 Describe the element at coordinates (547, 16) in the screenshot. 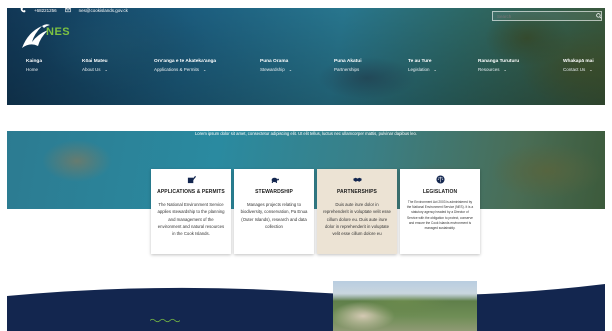

I see `search-input` at that location.